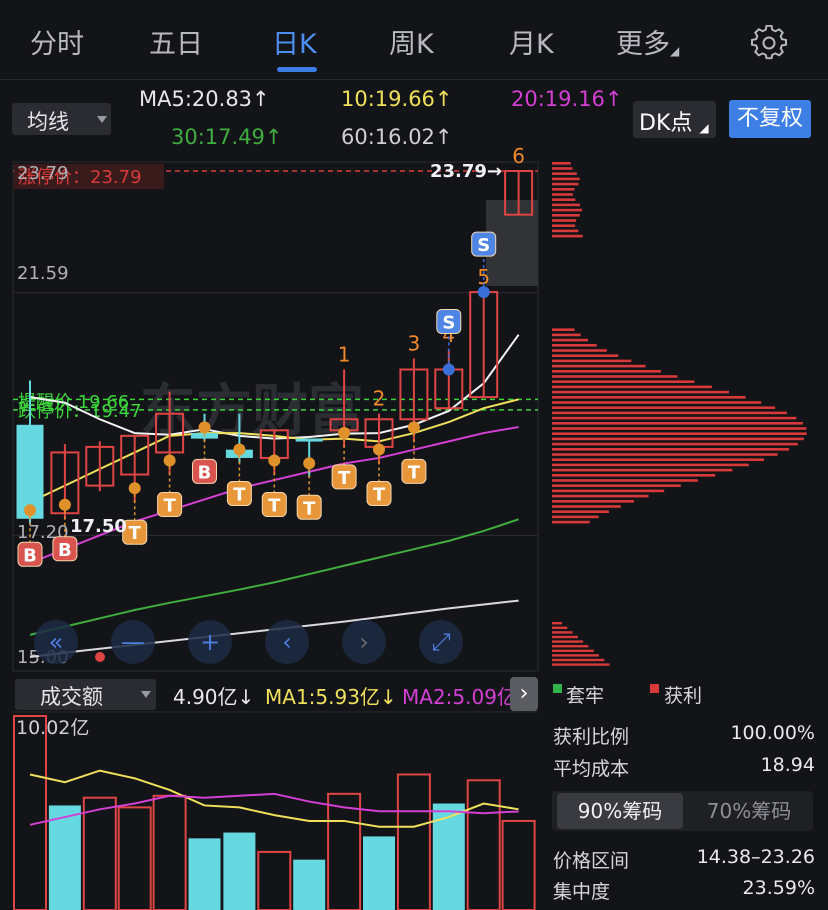  What do you see at coordinates (414, 343) in the screenshot?
I see `wave-label: 3` at bounding box center [414, 343].